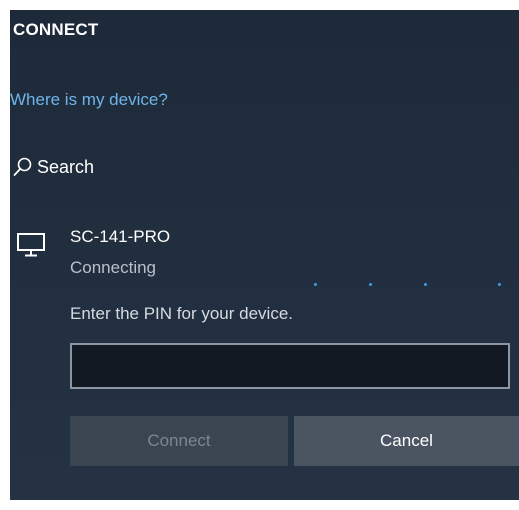 Image resolution: width=519 pixels, height=510 pixels. Describe the element at coordinates (23, 167) in the screenshot. I see `search-icon` at that location.